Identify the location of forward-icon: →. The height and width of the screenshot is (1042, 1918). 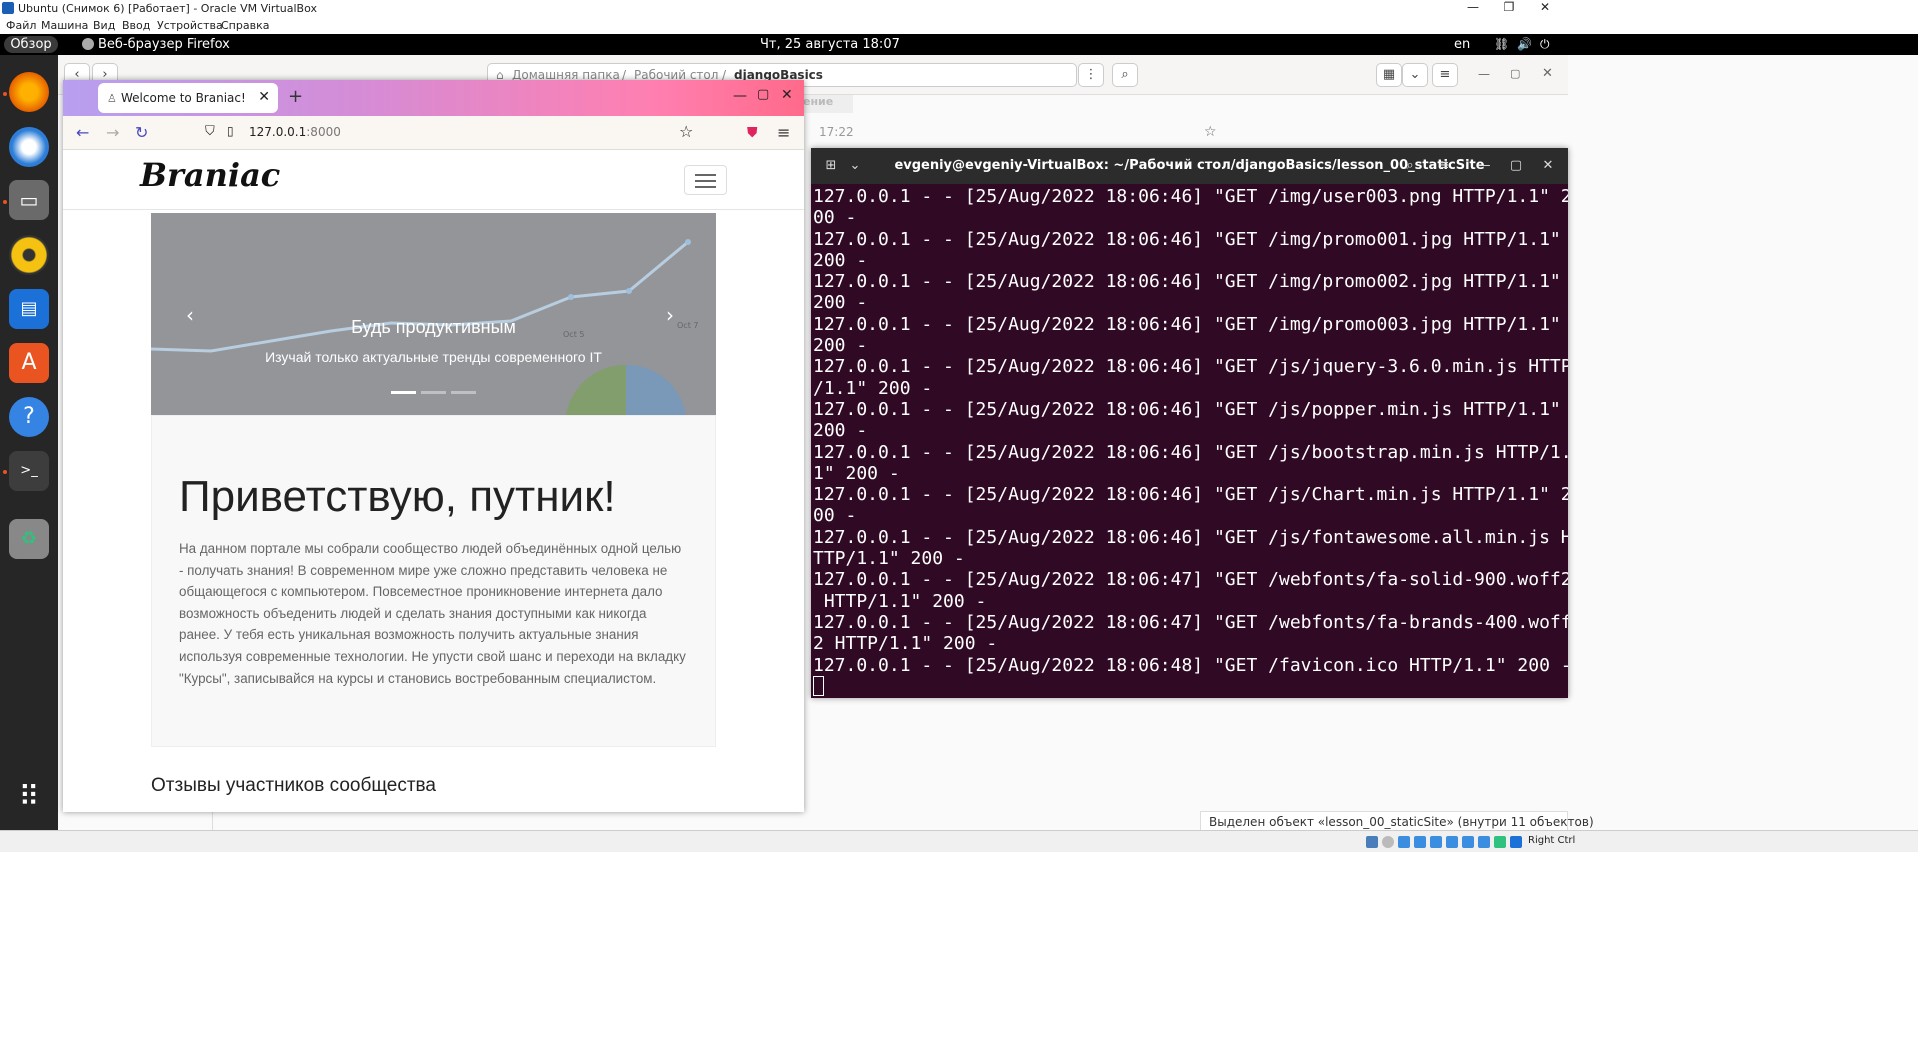
(112, 132).